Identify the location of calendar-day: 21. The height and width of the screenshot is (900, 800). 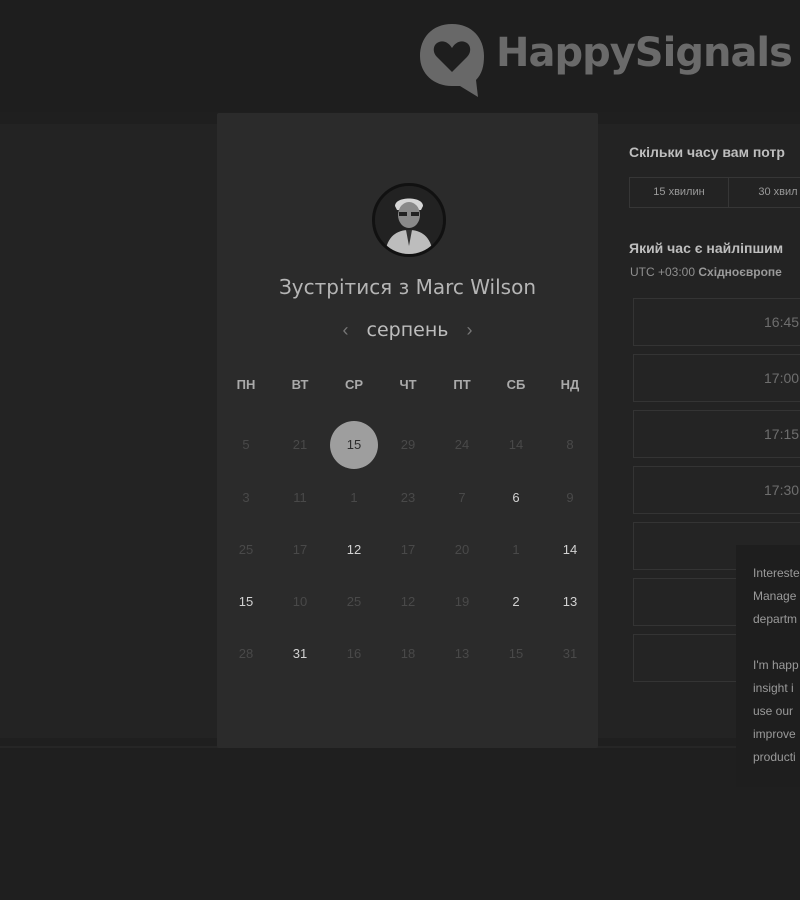
(300, 444).